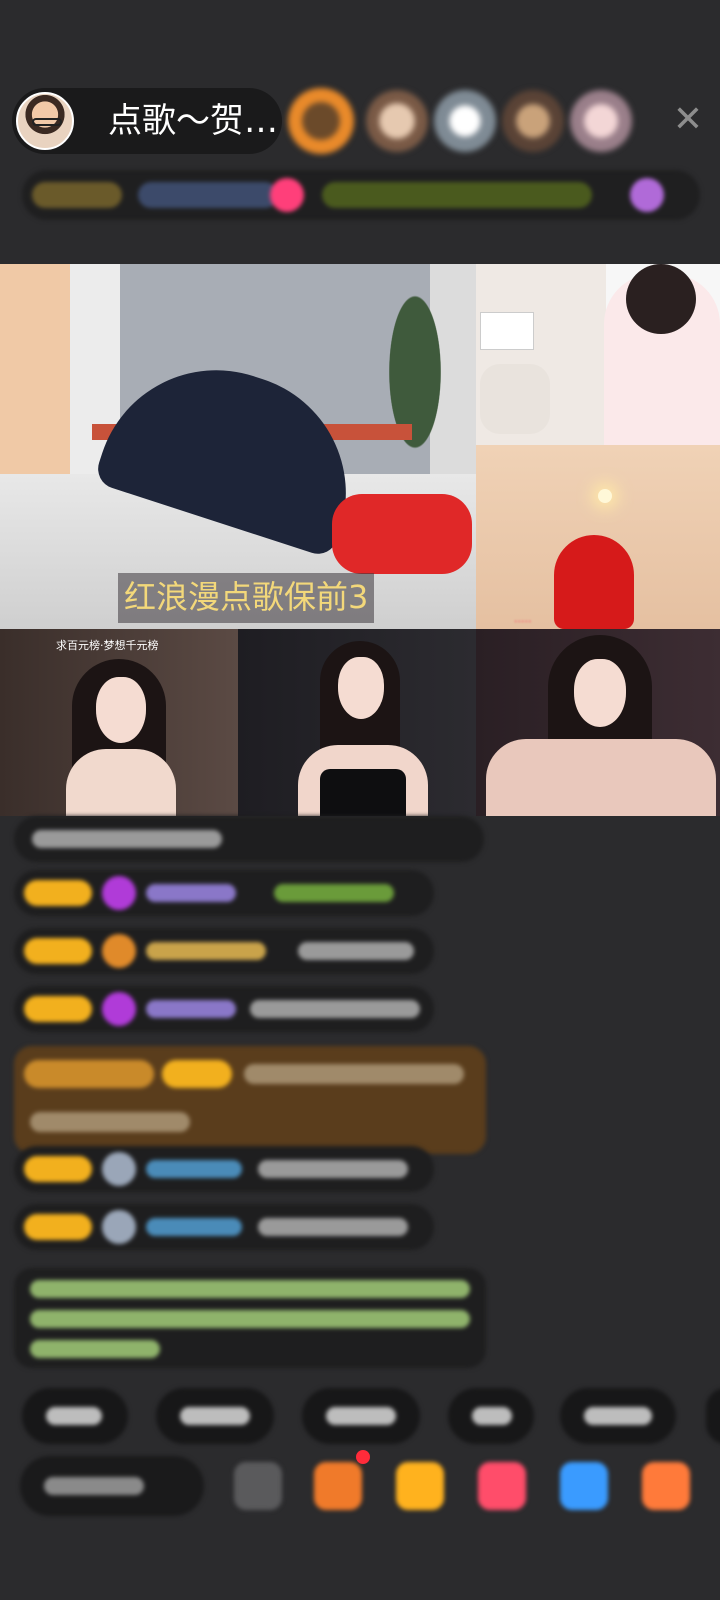 The image size is (720, 1600). I want to click on video-tile-bottom-left: 求百元榜·梦想千元榜, so click(119, 722).